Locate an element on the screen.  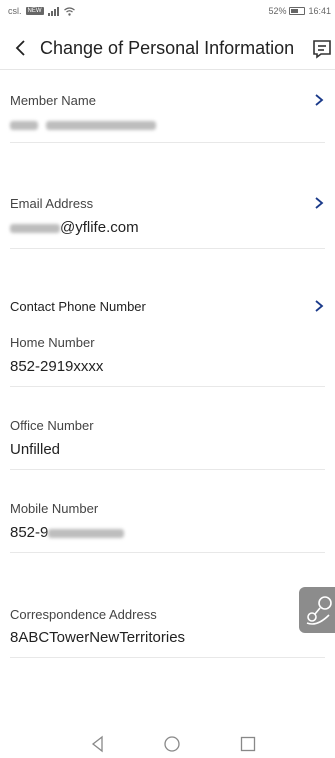
office-number-label: Office Number is located at coordinates (52, 425).